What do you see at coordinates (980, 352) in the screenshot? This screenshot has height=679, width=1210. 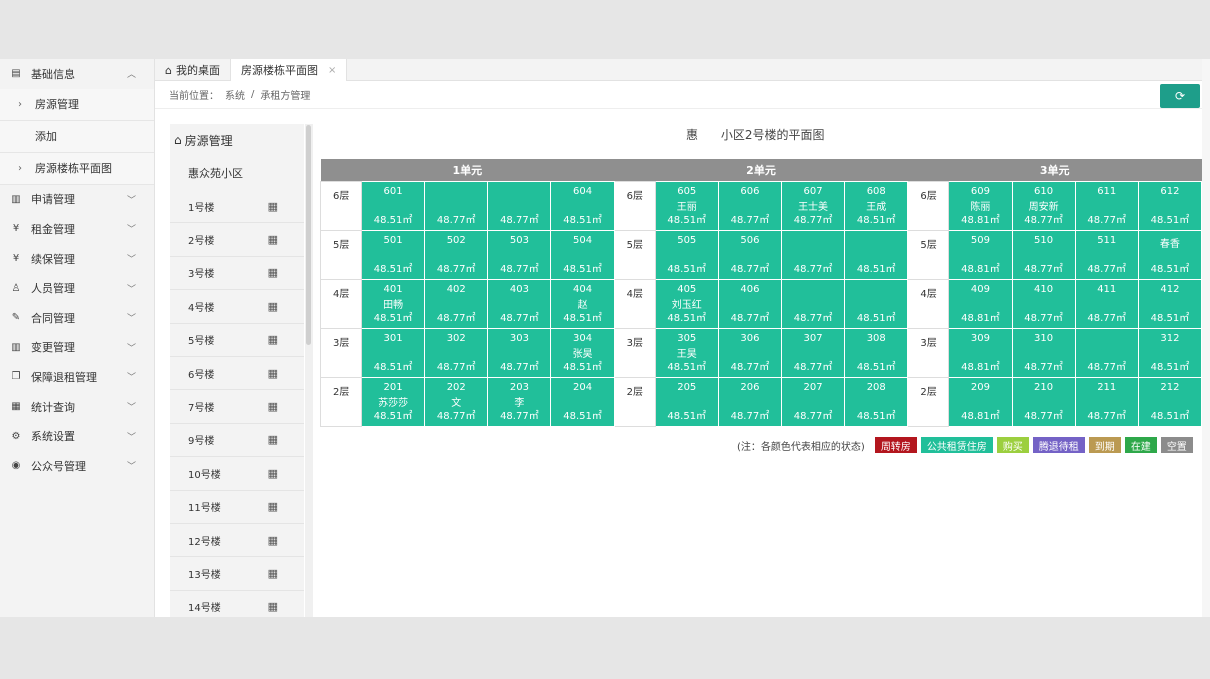 I see `room-cell: 309 48.81㎡` at bounding box center [980, 352].